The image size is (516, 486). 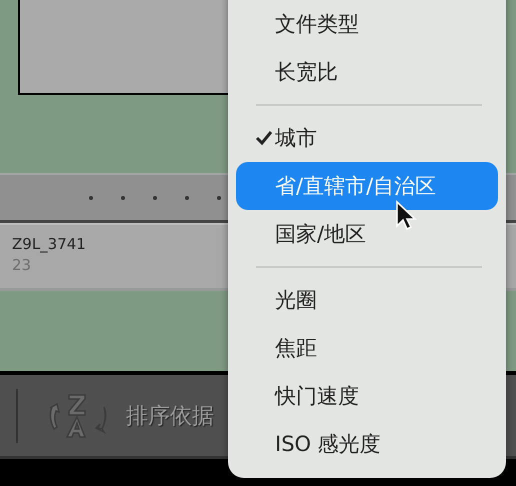 What do you see at coordinates (155, 197) in the screenshot?
I see `dots-icon` at bounding box center [155, 197].